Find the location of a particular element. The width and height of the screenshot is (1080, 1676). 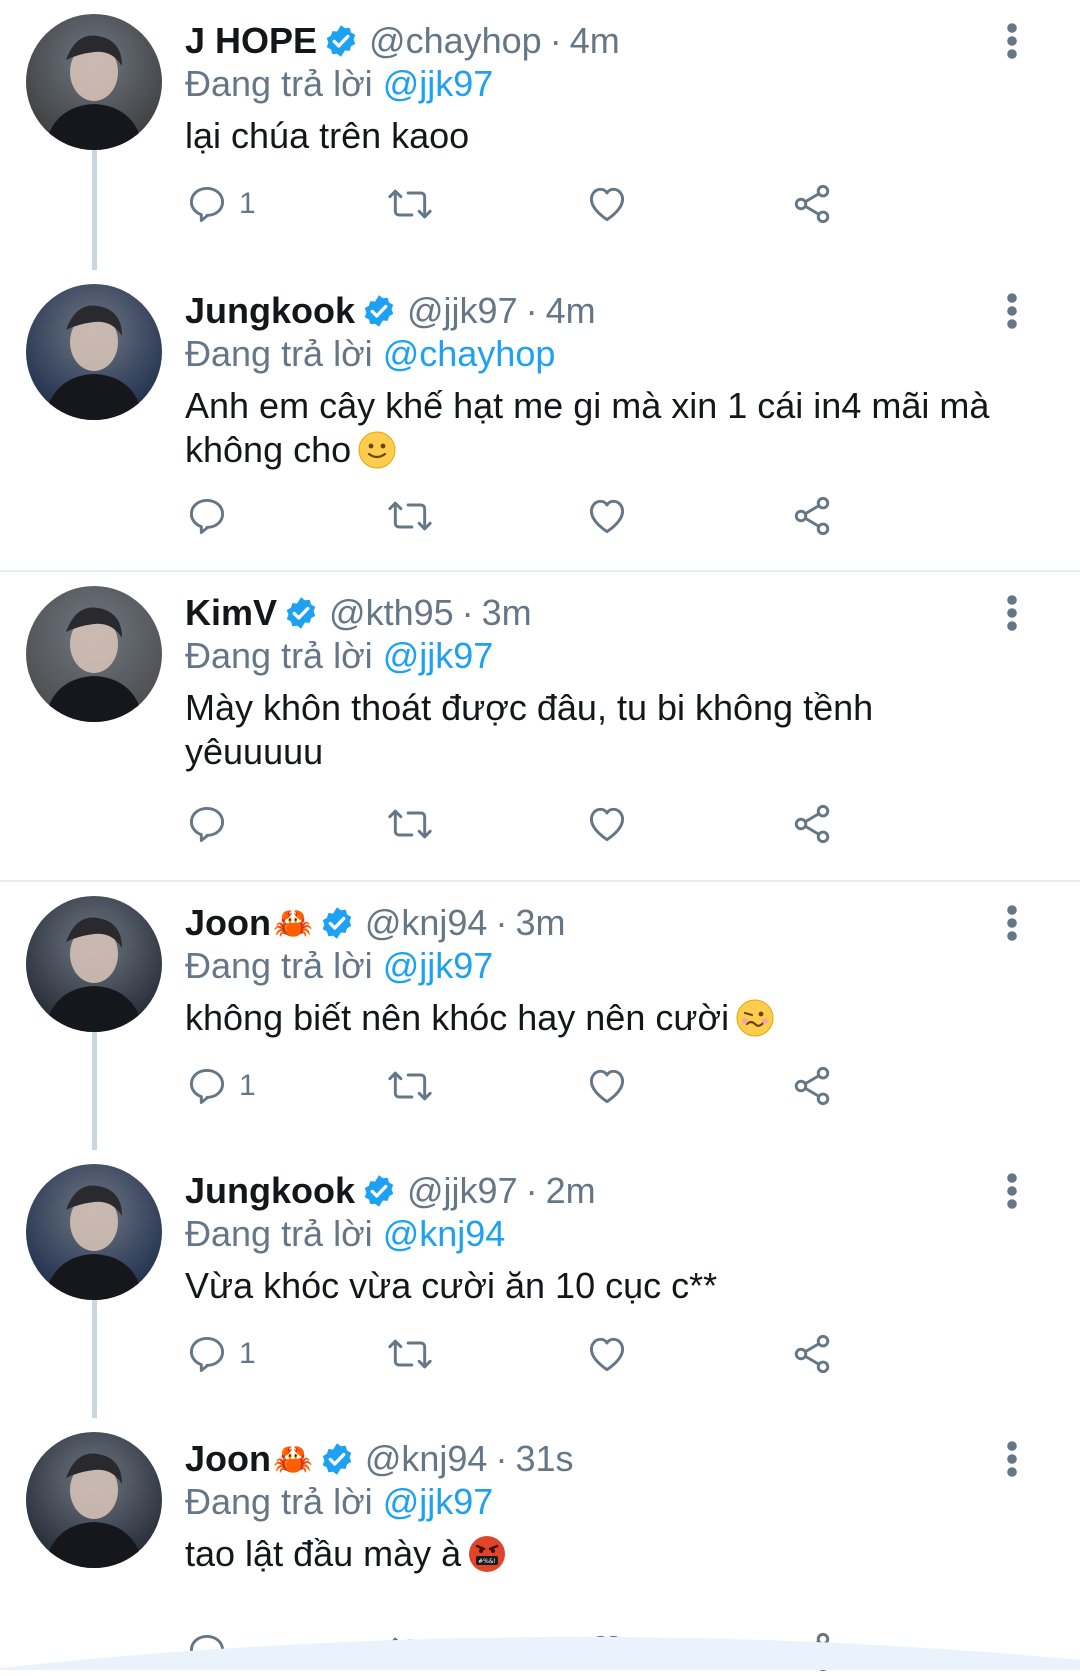

reply-count: 1 is located at coordinates (247, 203).